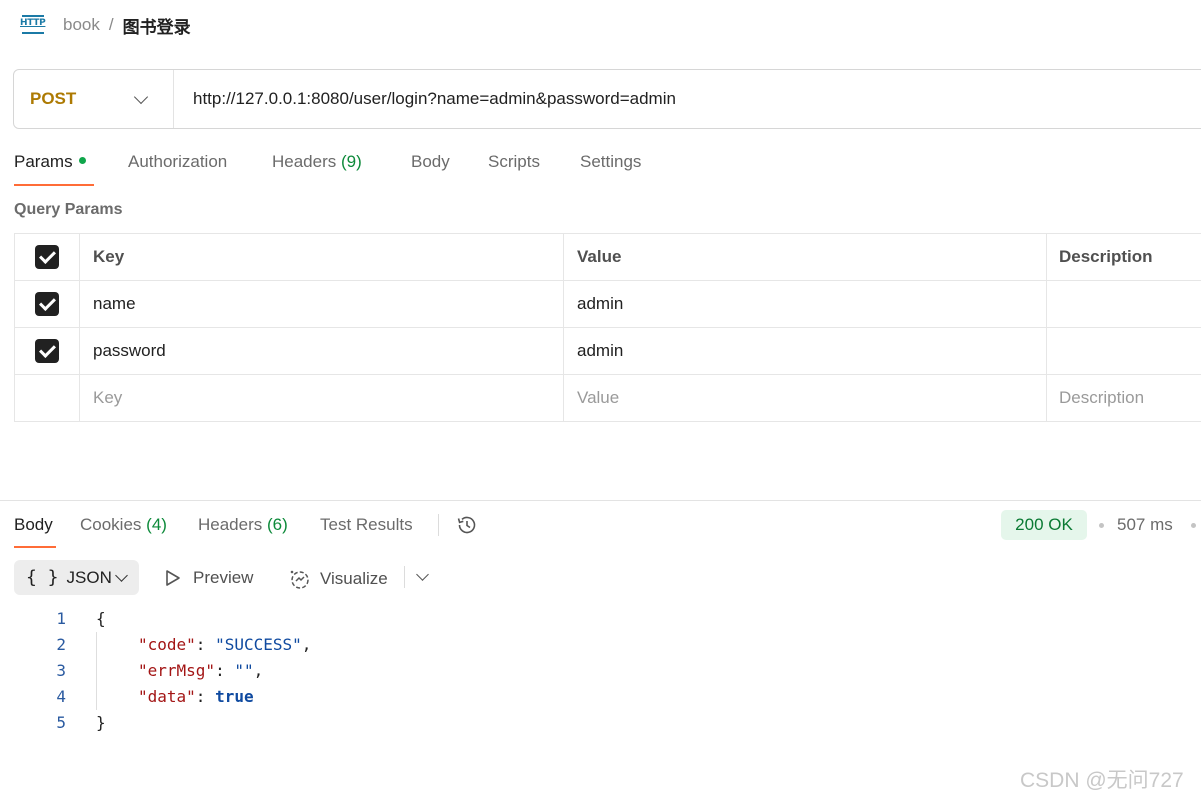 The width and height of the screenshot is (1201, 796). I want to click on line-number: 1, so click(61, 618).